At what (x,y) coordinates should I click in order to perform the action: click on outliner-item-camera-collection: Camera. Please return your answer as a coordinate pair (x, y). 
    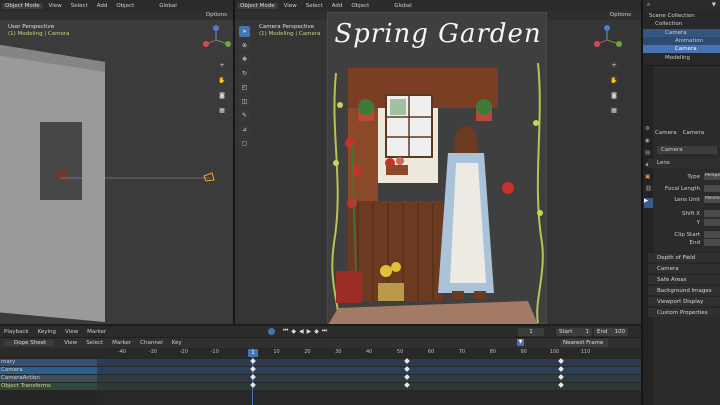
    Looking at the image, I should click on (681, 33).